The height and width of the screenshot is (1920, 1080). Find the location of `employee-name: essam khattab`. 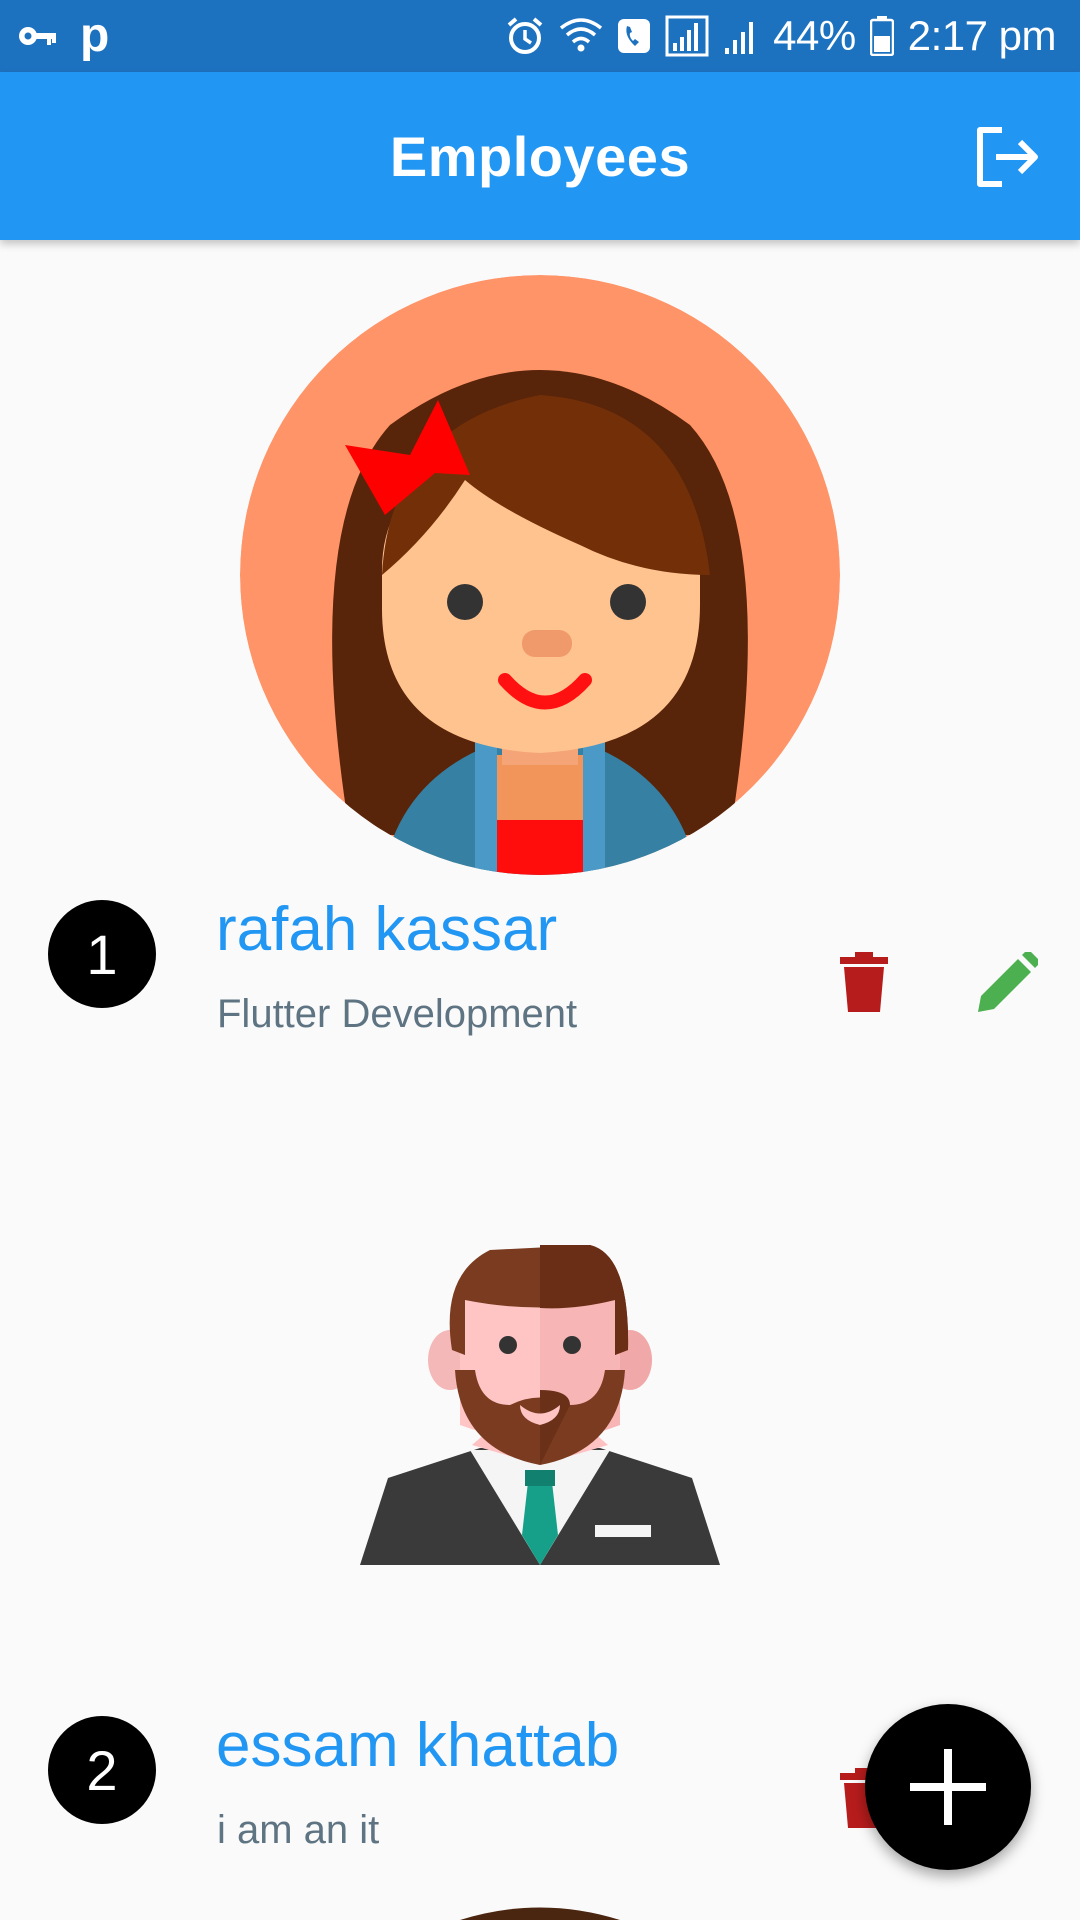

employee-name: essam khattab is located at coordinates (418, 1745).